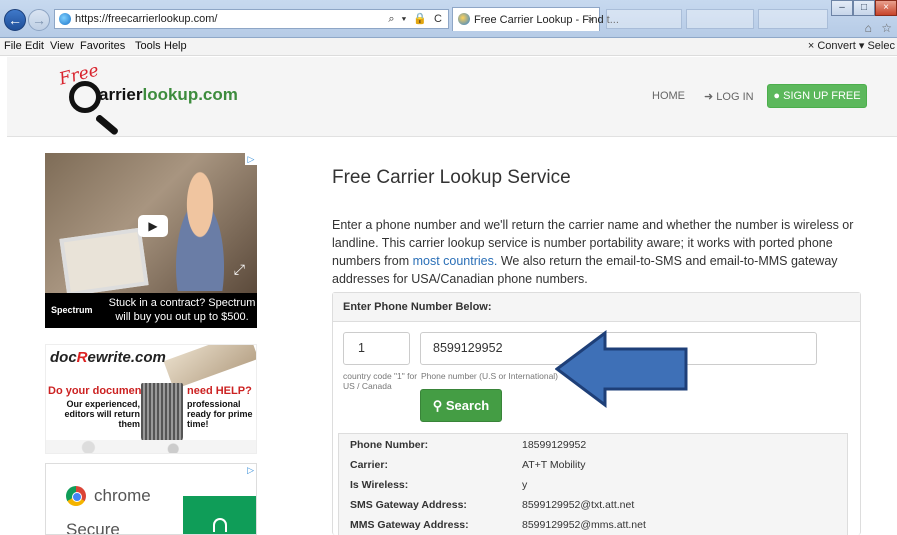  Describe the element at coordinates (175, 46) in the screenshot. I see `menu-help: Help` at that location.